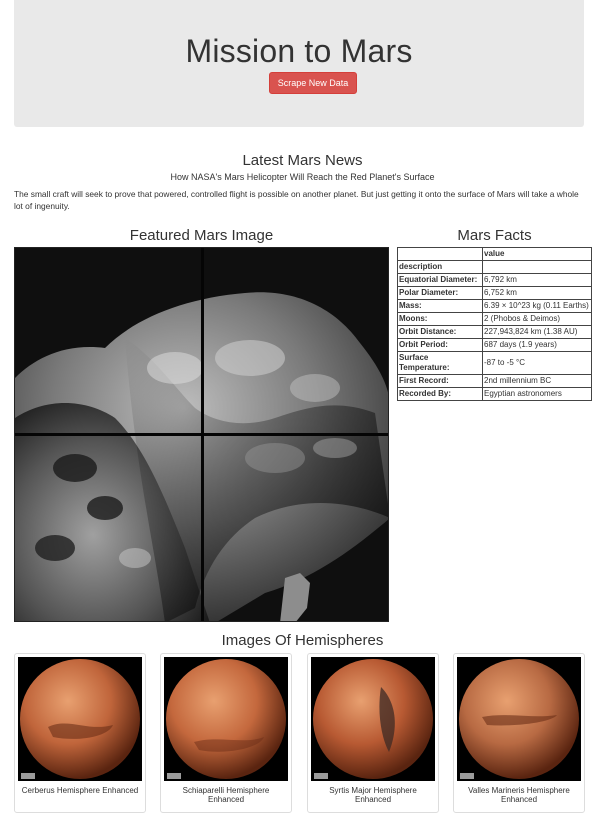 This screenshot has height=829, width=605. I want to click on hemisphere-title: Syrtis Major Hemisphere Enhanced, so click(373, 795).